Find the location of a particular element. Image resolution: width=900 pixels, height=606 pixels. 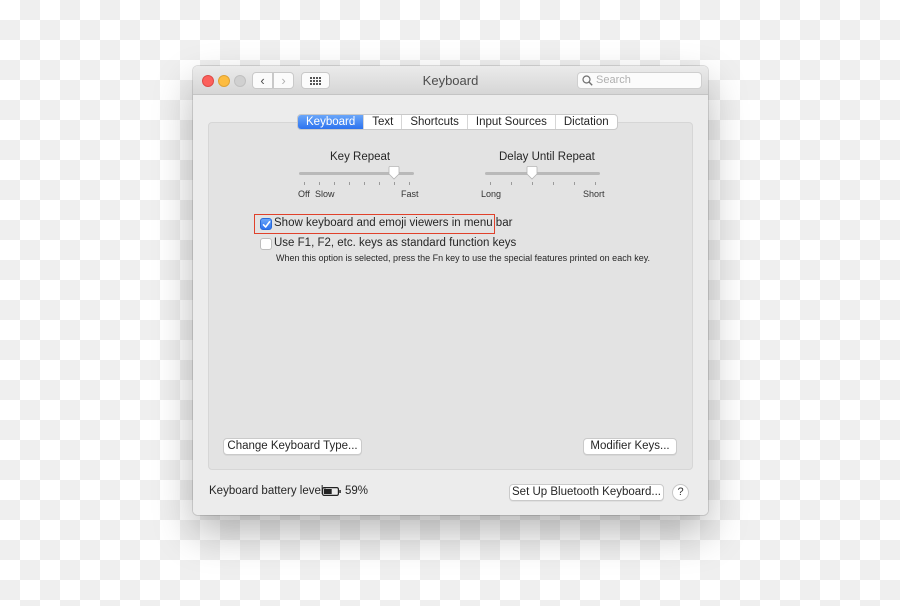

search-icon is located at coordinates (587, 80).